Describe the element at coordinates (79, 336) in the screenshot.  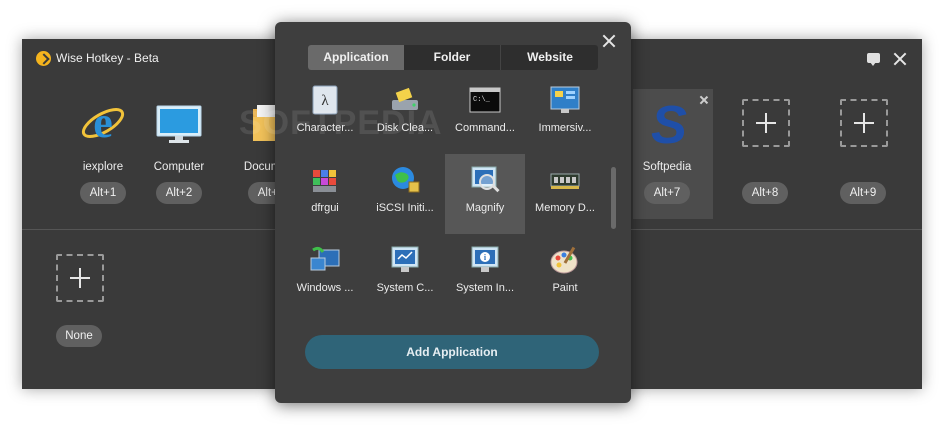
I see `hotkey-badge: None` at that location.